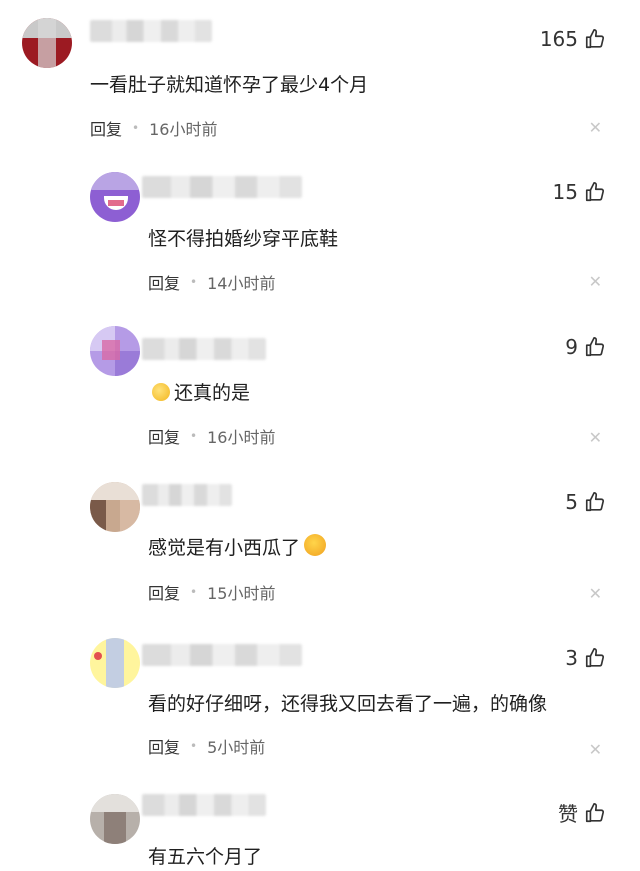  Describe the element at coordinates (571, 502) in the screenshot. I see `like-count: 5` at that location.